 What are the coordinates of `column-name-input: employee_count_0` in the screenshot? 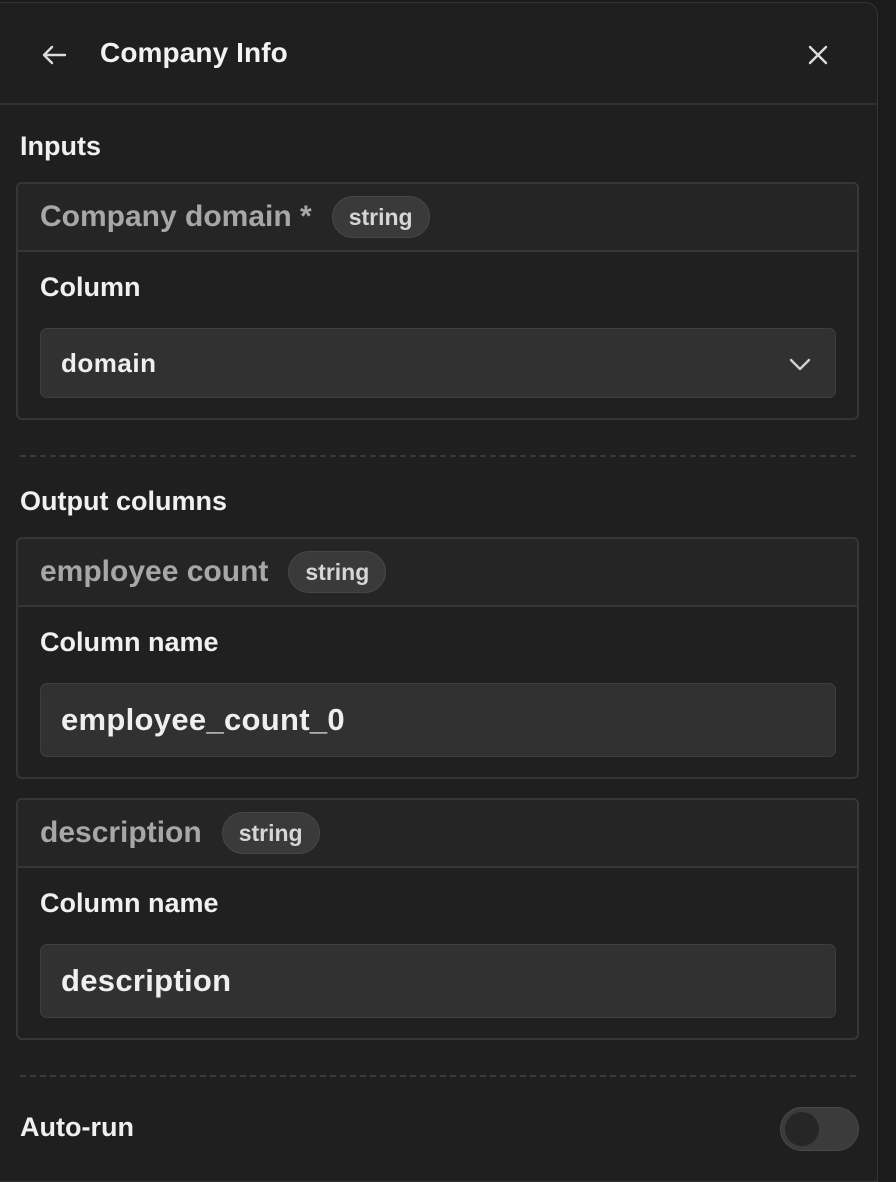 It's located at (438, 720).